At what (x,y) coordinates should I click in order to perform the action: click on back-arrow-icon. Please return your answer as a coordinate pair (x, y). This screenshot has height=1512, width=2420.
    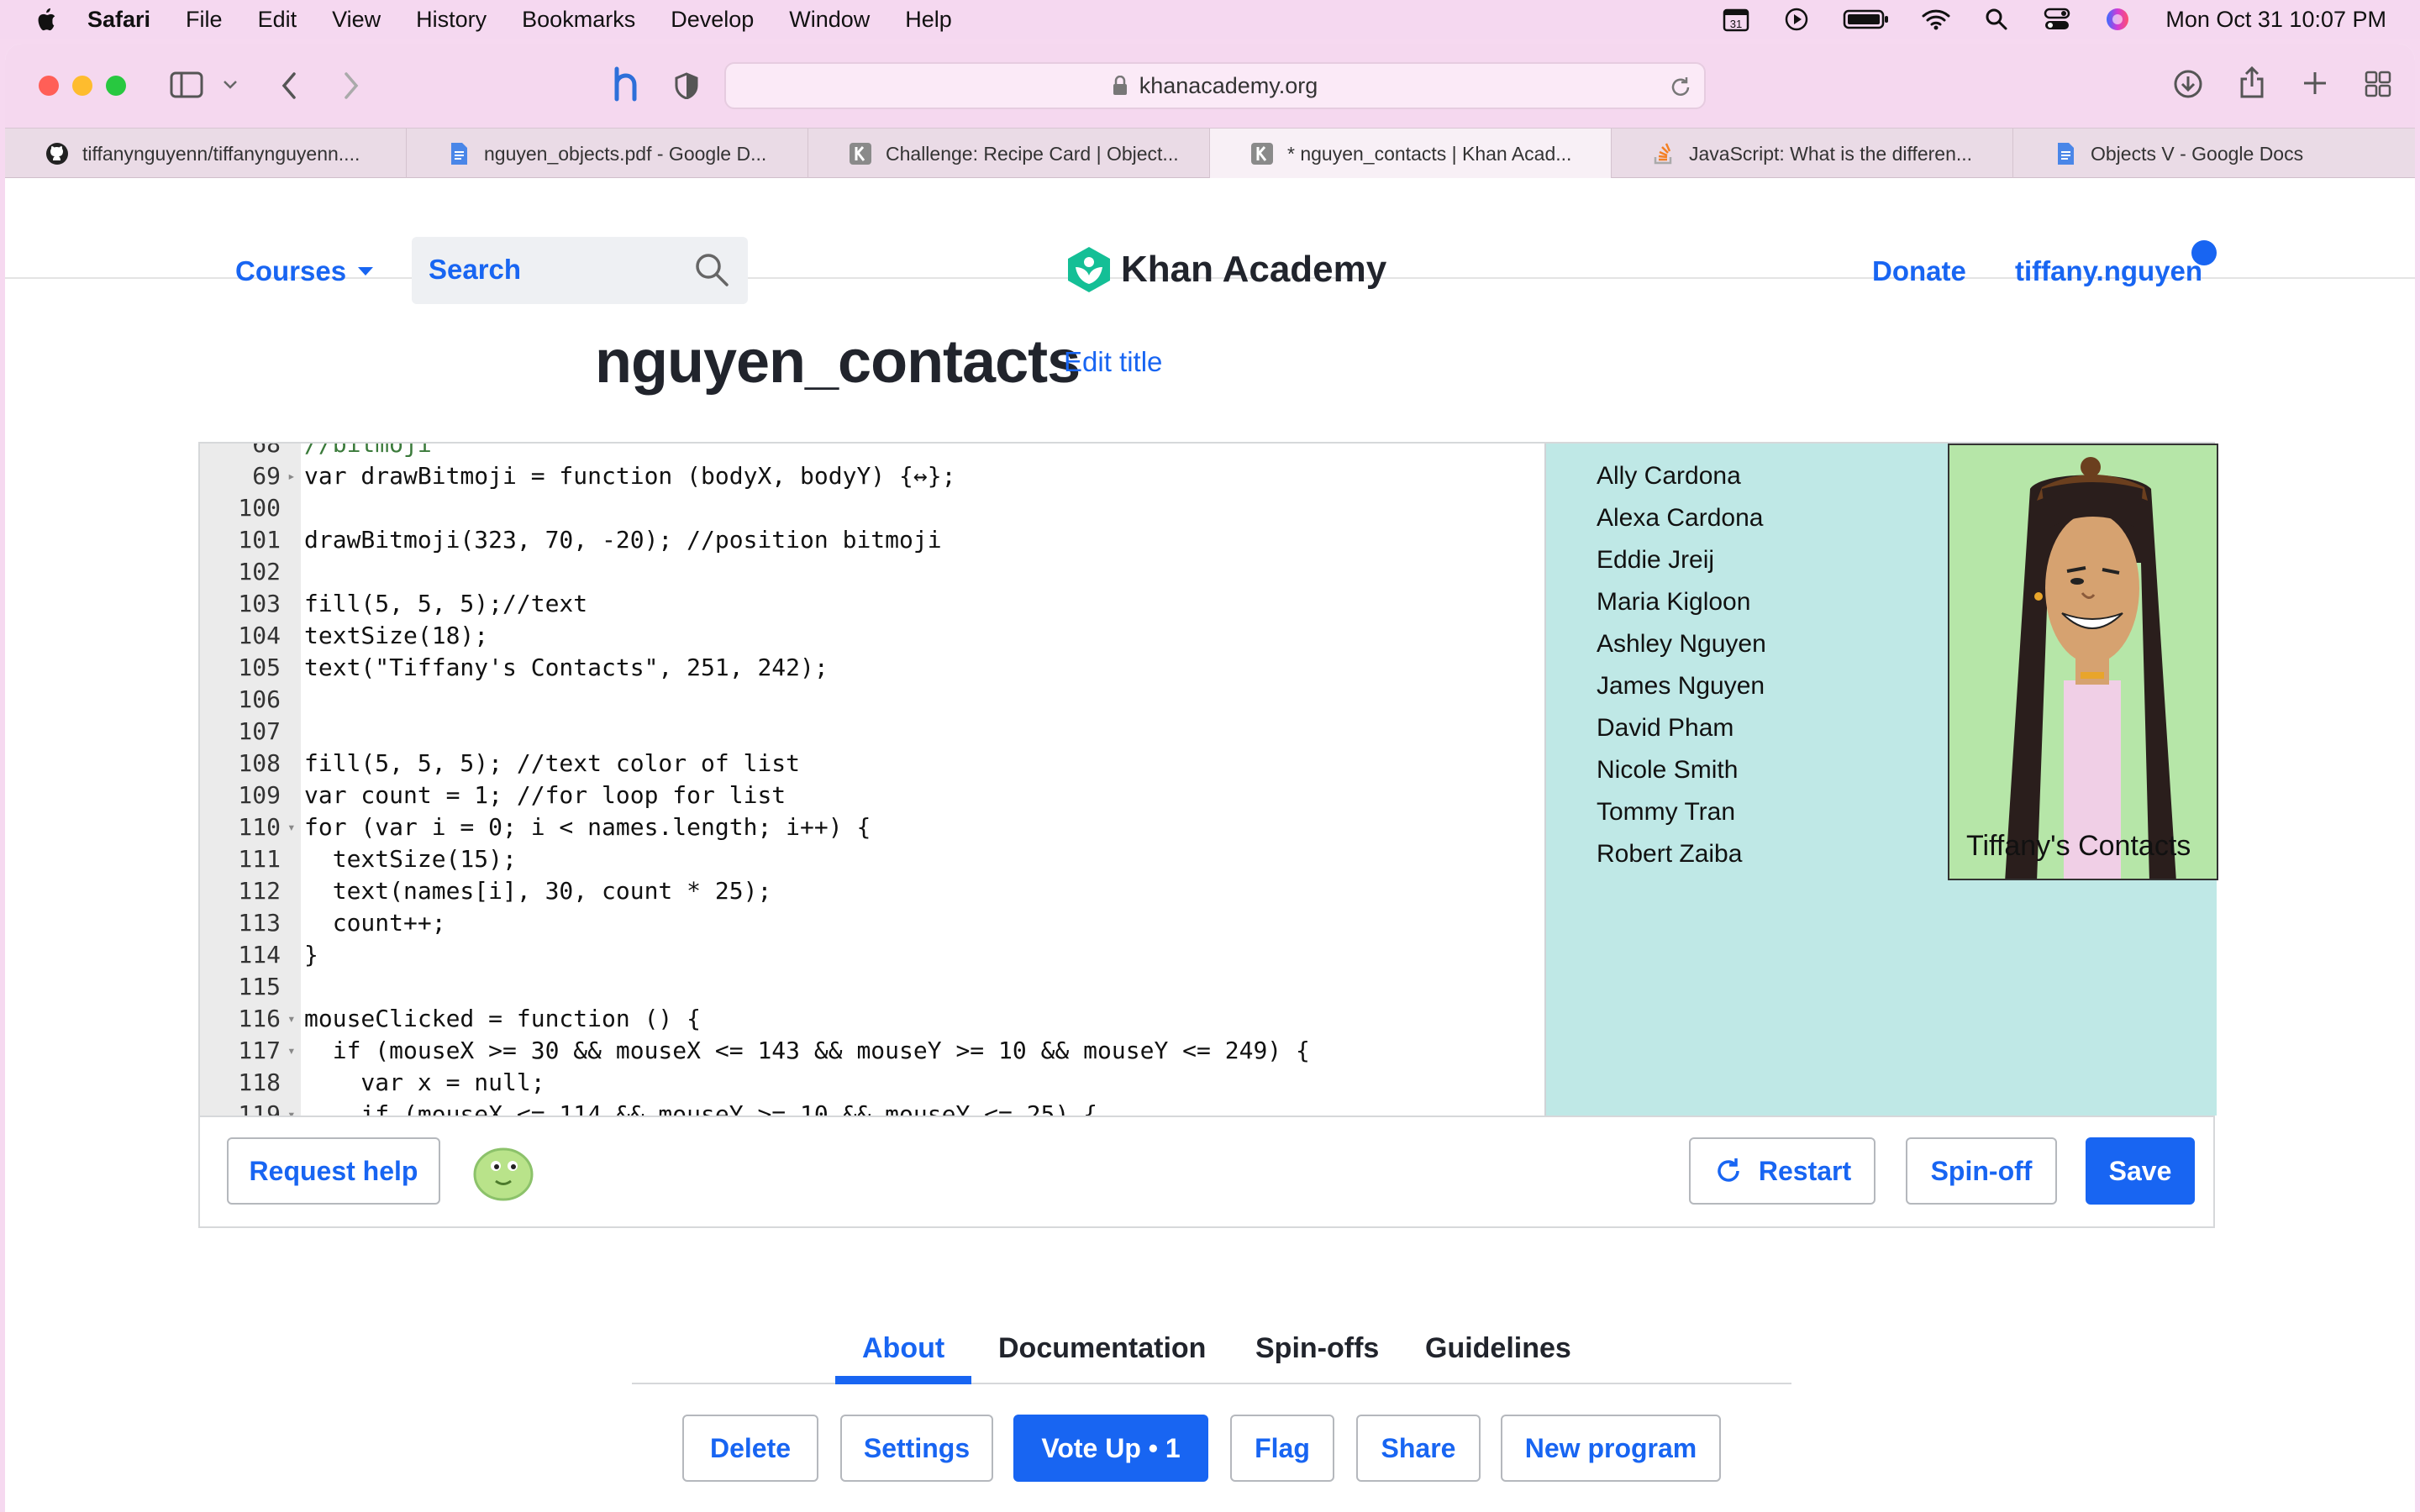
    Looking at the image, I should click on (289, 86).